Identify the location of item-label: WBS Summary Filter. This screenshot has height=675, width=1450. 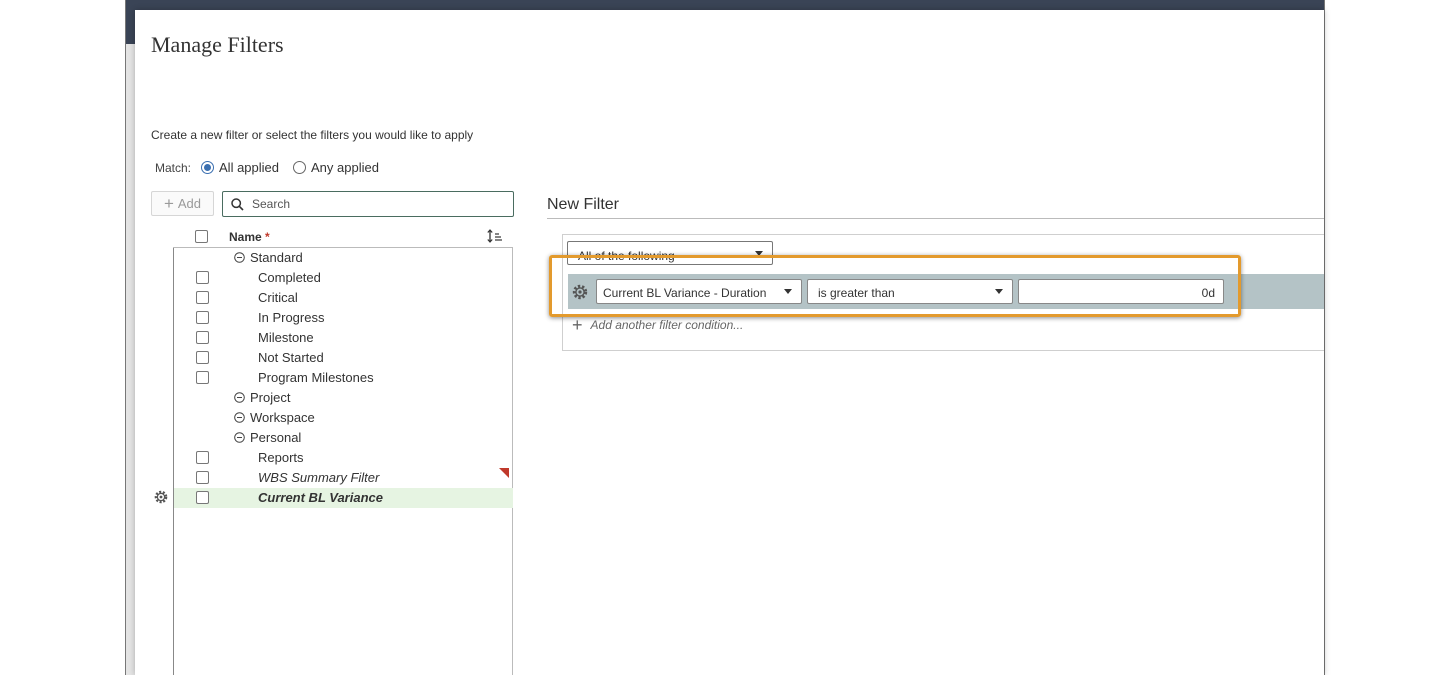
(319, 477).